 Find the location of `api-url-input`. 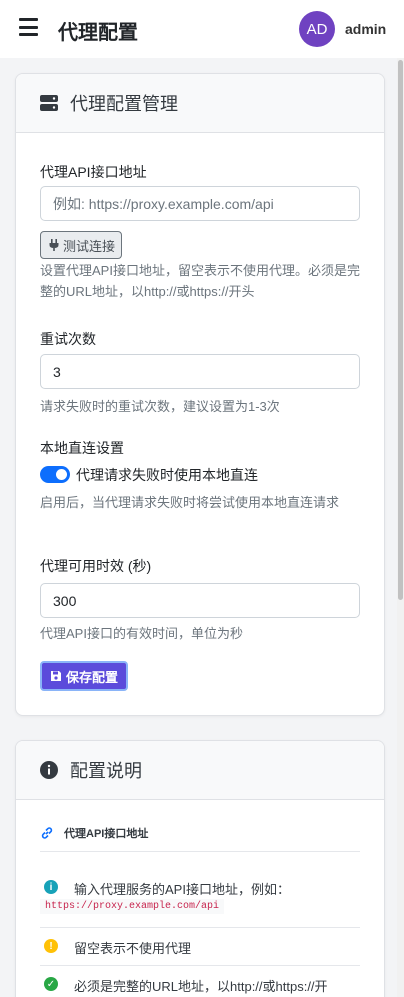

api-url-input is located at coordinates (200, 203).